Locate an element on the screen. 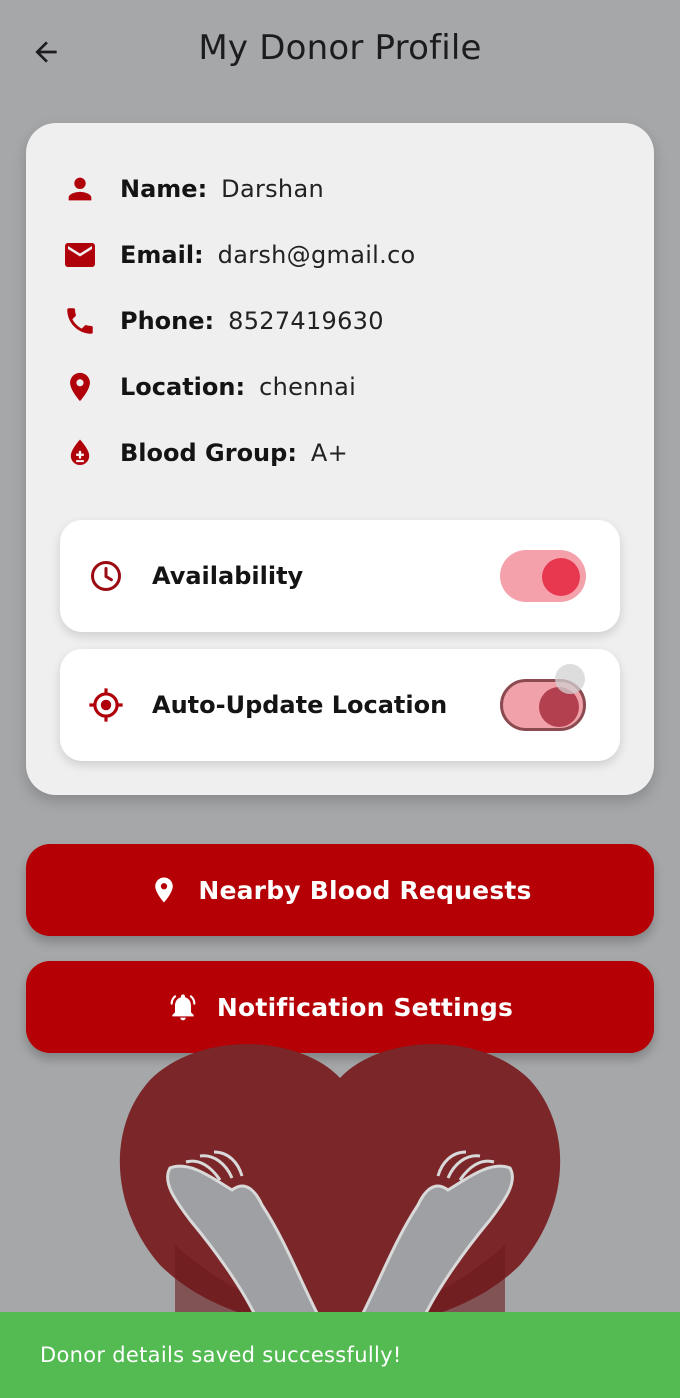  phone-icon is located at coordinates (80, 321).